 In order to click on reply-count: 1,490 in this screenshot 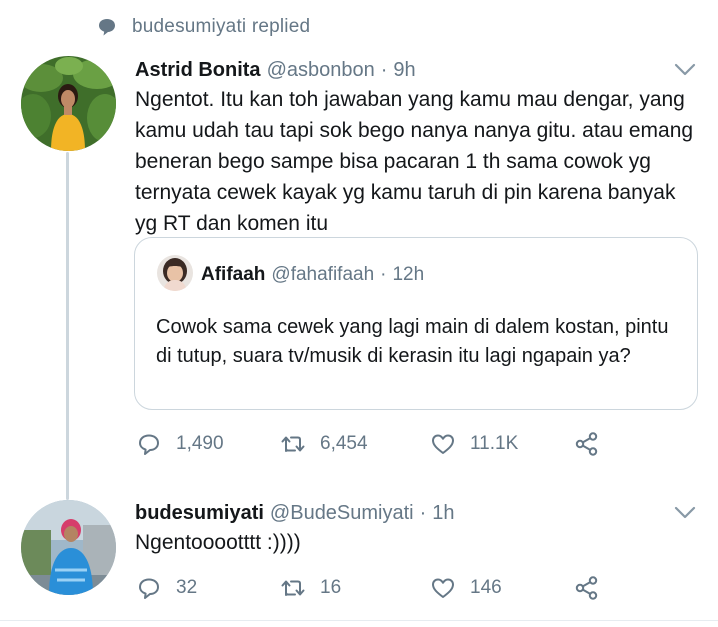, I will do `click(200, 443)`.